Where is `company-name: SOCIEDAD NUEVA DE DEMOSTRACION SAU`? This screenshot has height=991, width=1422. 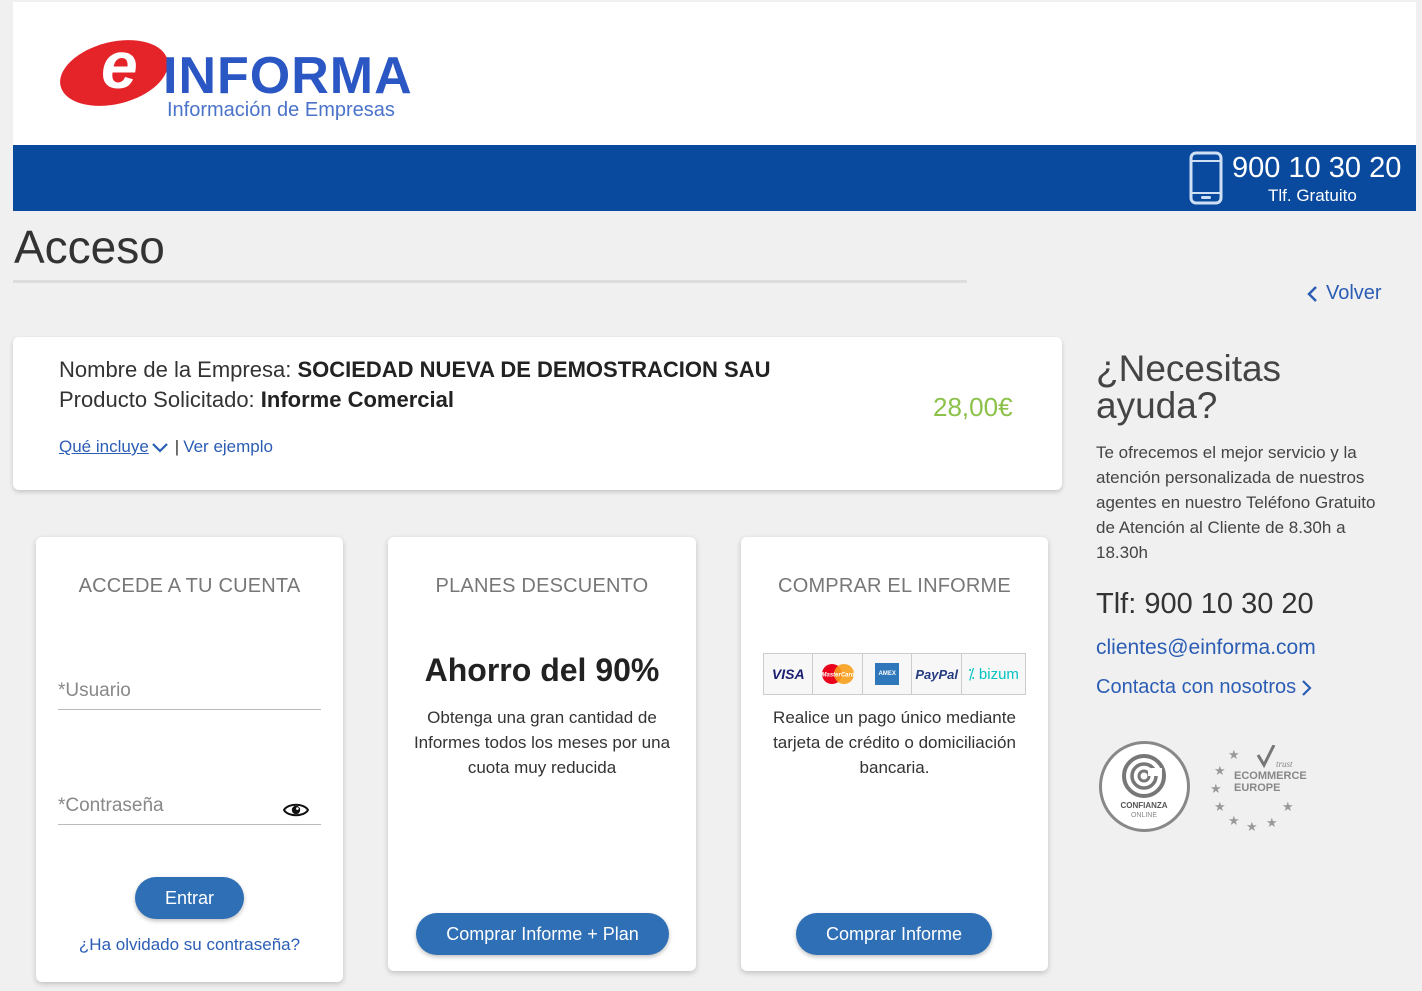 company-name: SOCIEDAD NUEVA DE DEMOSTRACION SAU is located at coordinates (534, 369).